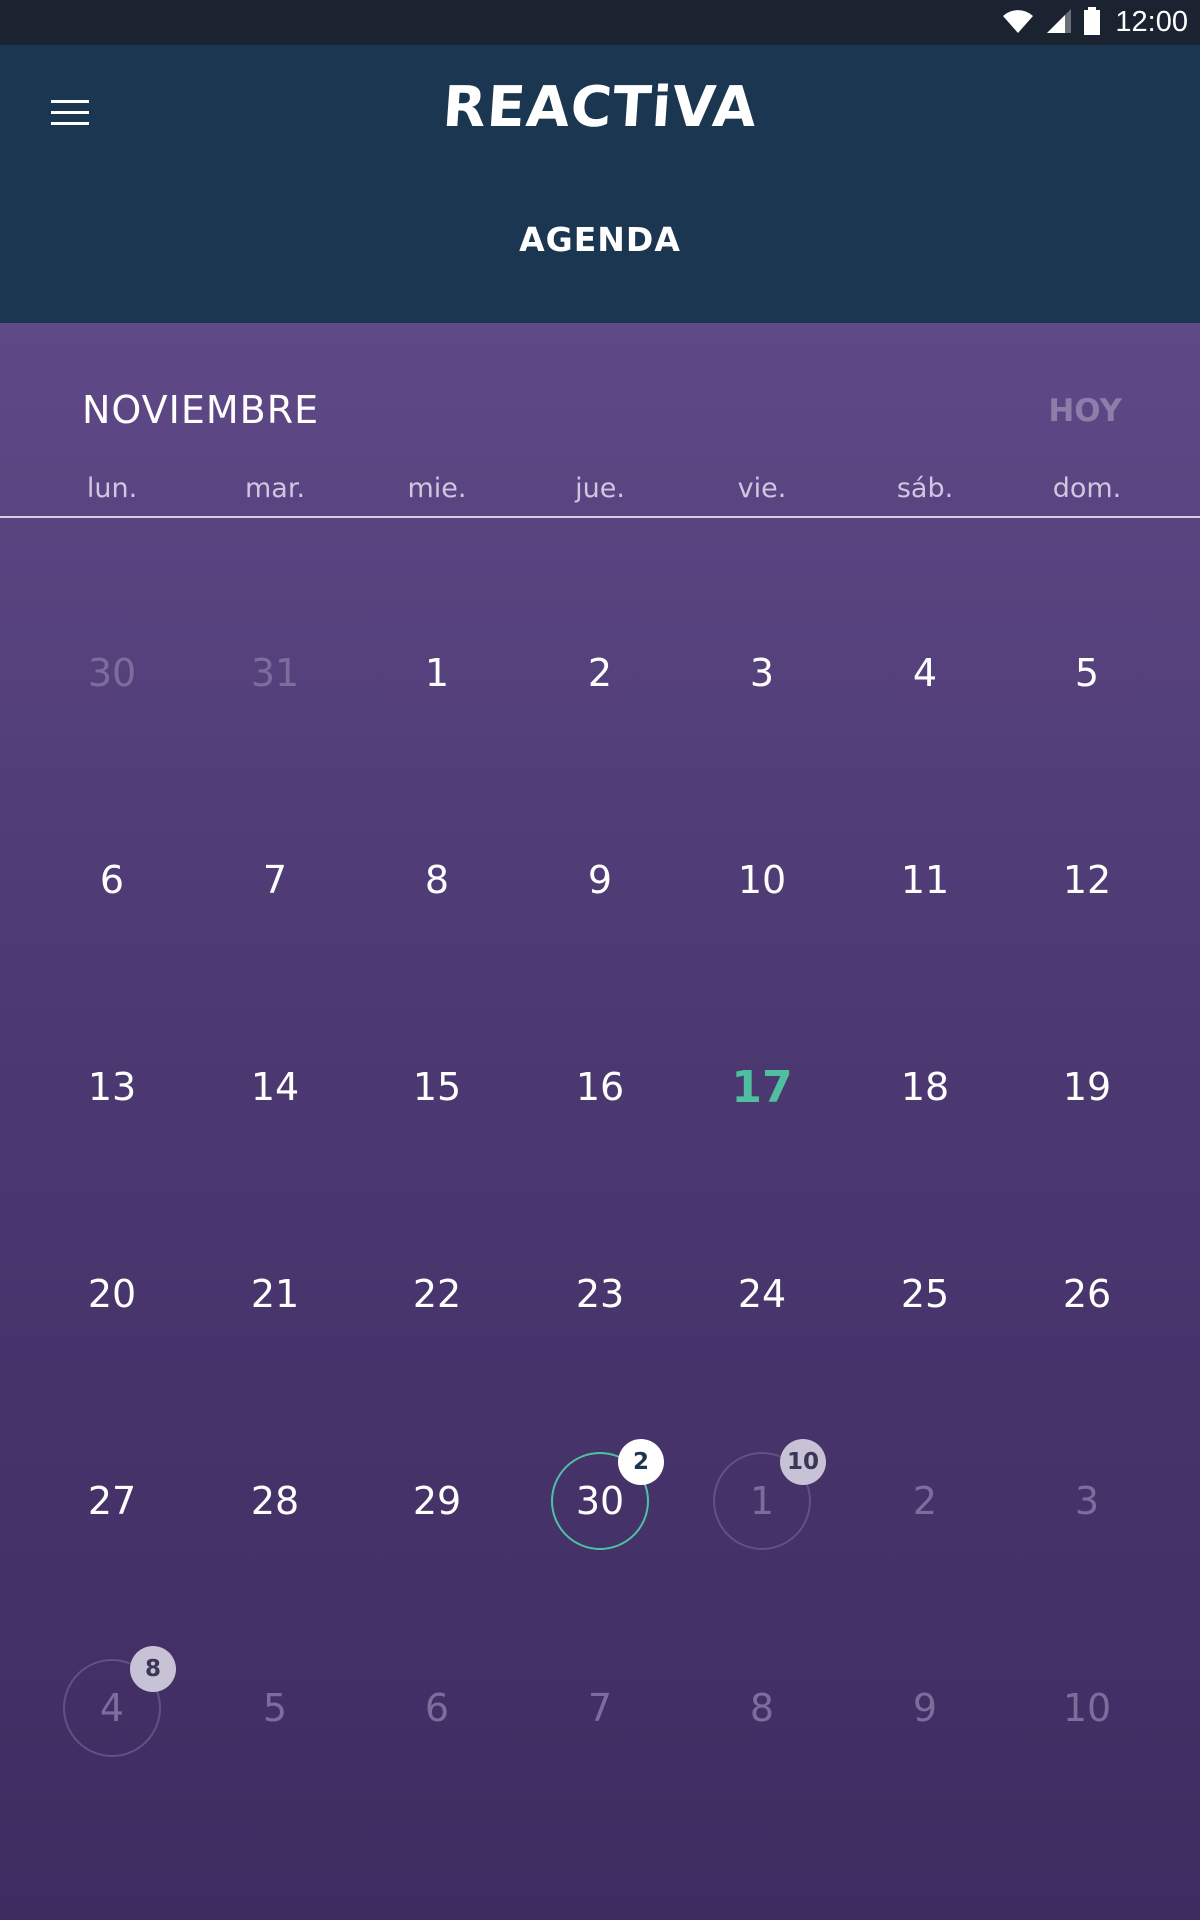 This screenshot has height=1920, width=1200. I want to click on day-cell: 29, so click(437, 1501).